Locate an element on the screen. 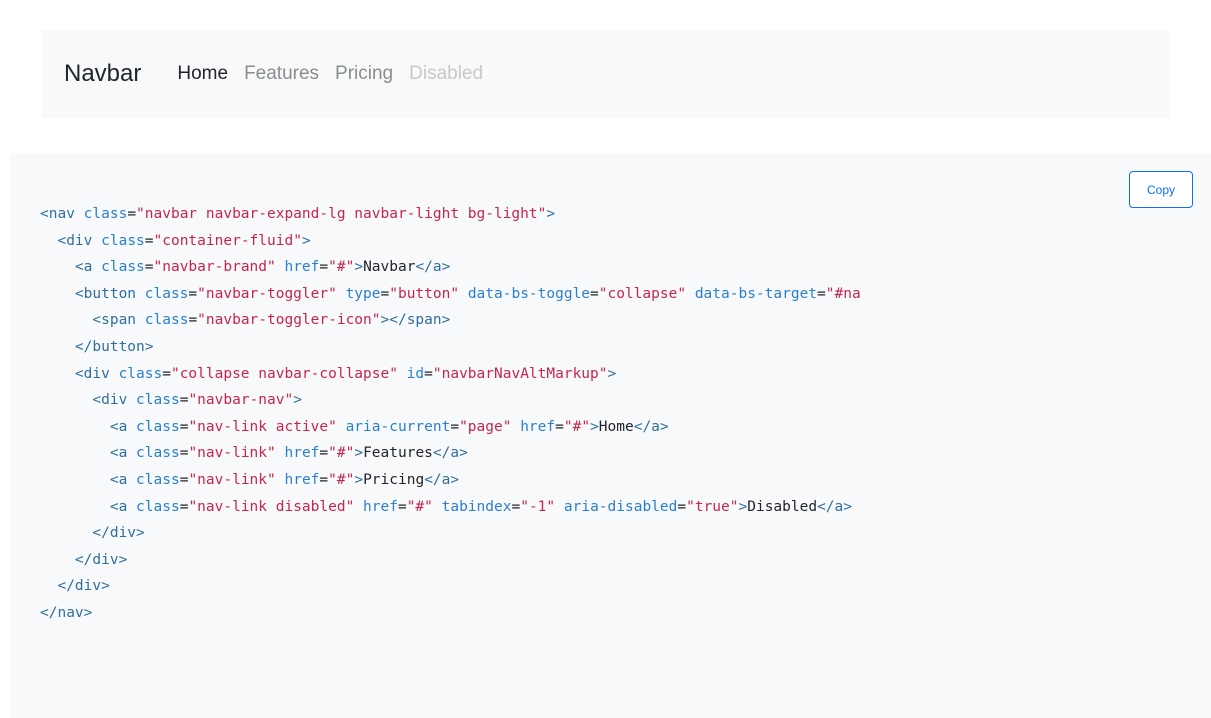 This screenshot has height=718, width=1211. code-token-str: "nav-link disabled" is located at coordinates (271, 506).